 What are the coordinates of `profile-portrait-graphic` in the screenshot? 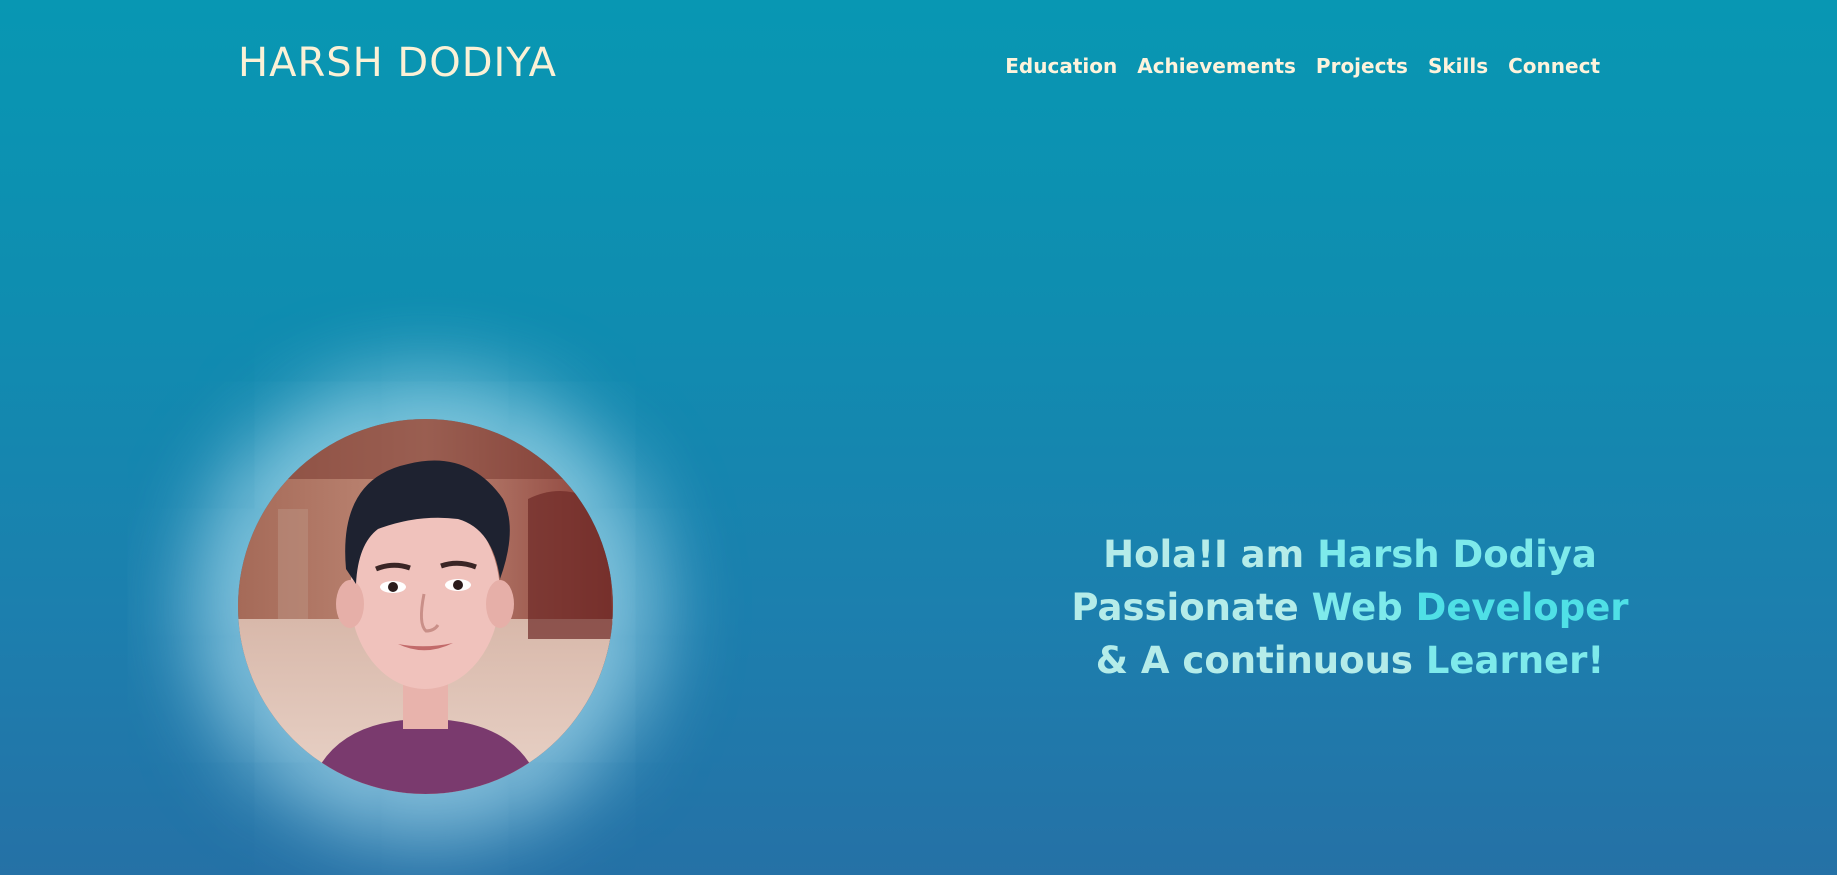 It's located at (425, 606).